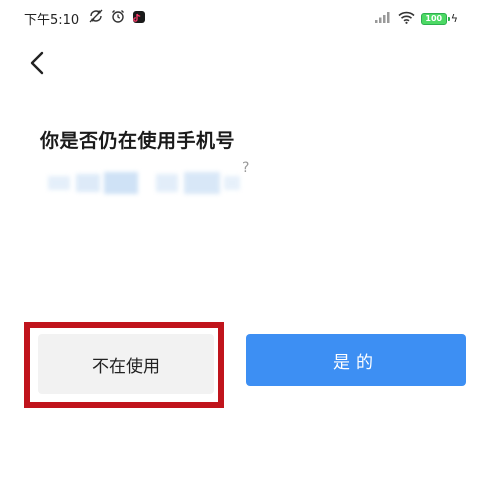 This screenshot has width=480, height=480. Describe the element at coordinates (406, 18) in the screenshot. I see `wifi-icon` at that location.